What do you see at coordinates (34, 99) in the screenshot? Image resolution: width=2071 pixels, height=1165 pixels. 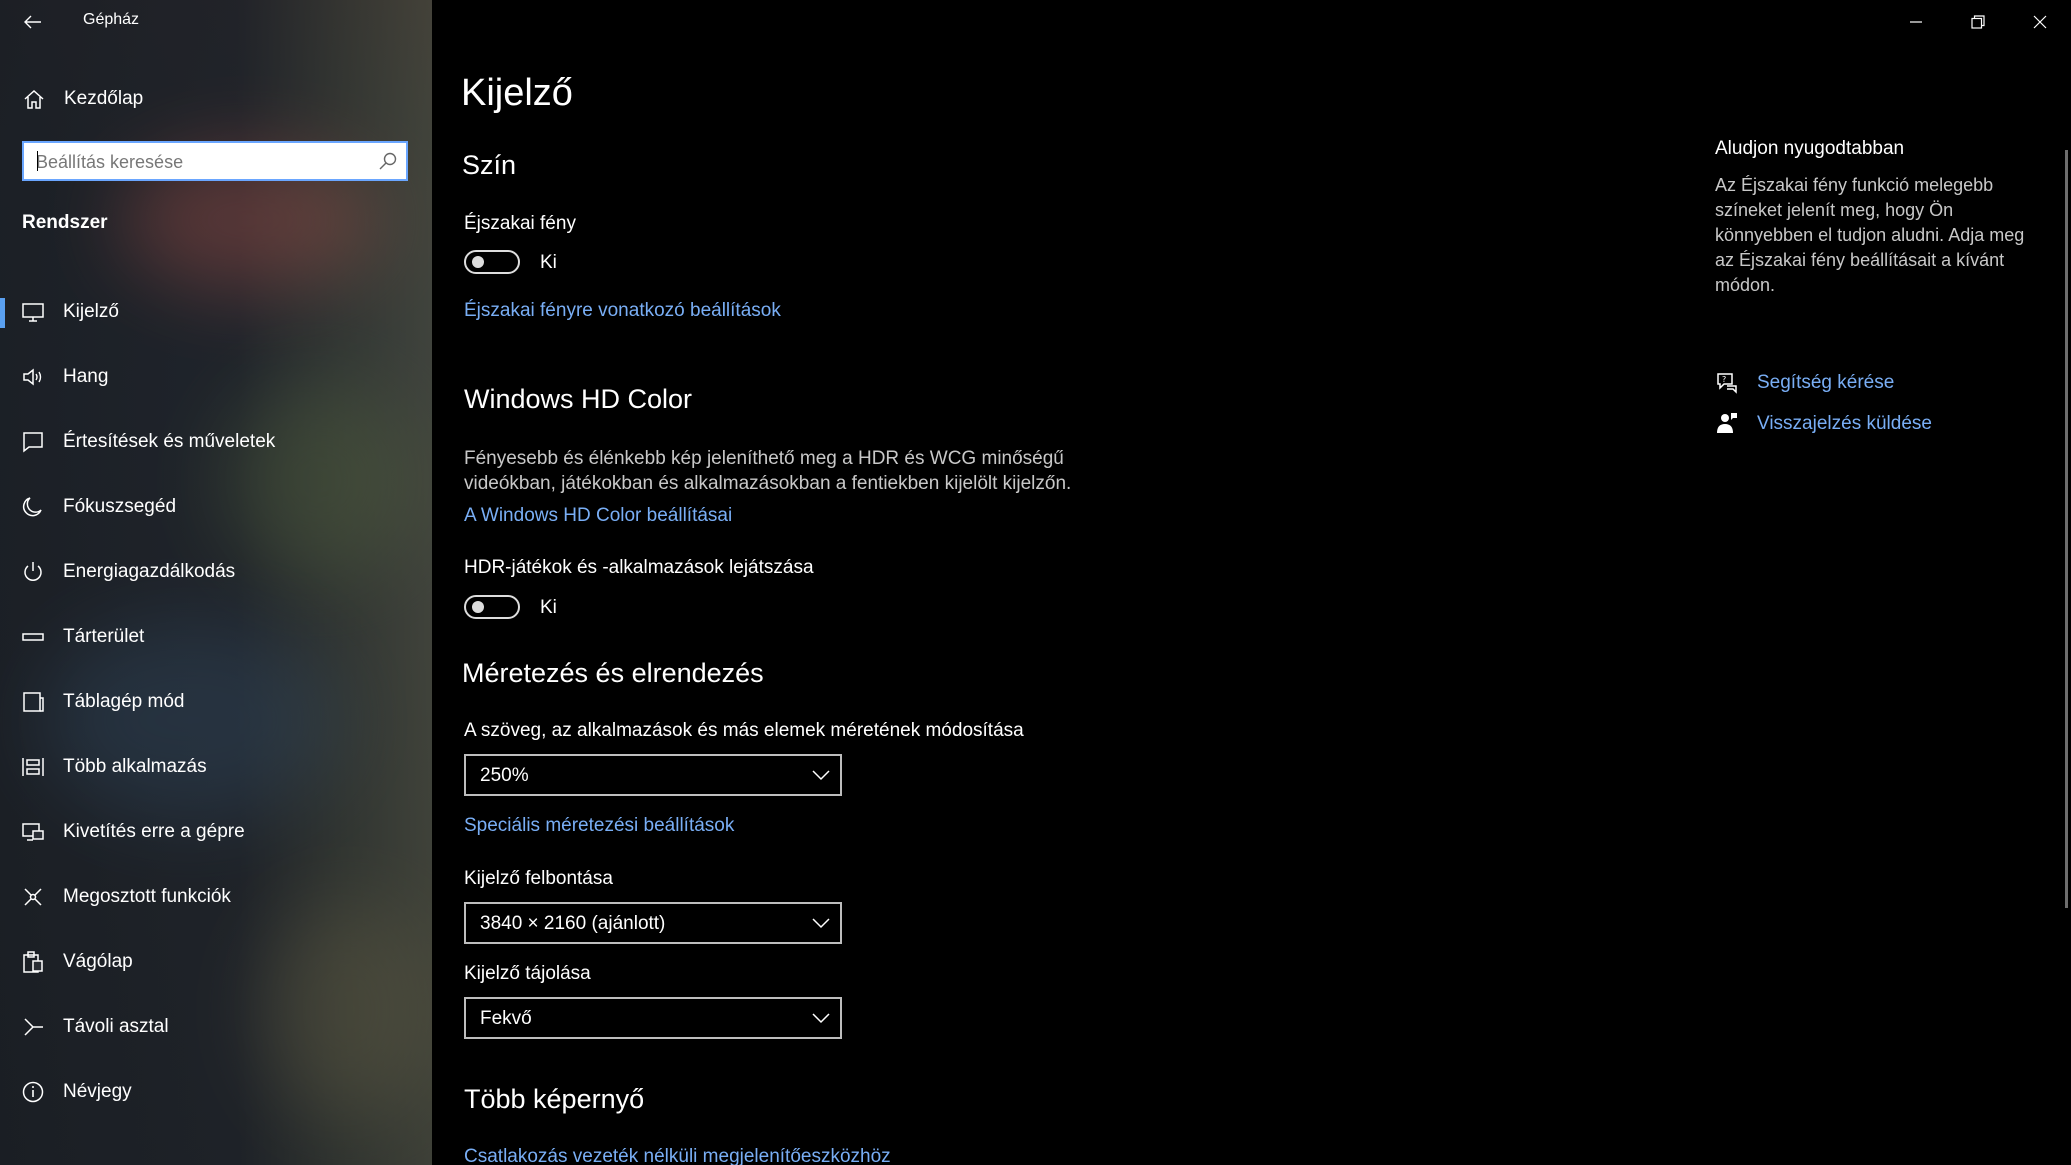 I see `home-icon` at bounding box center [34, 99].